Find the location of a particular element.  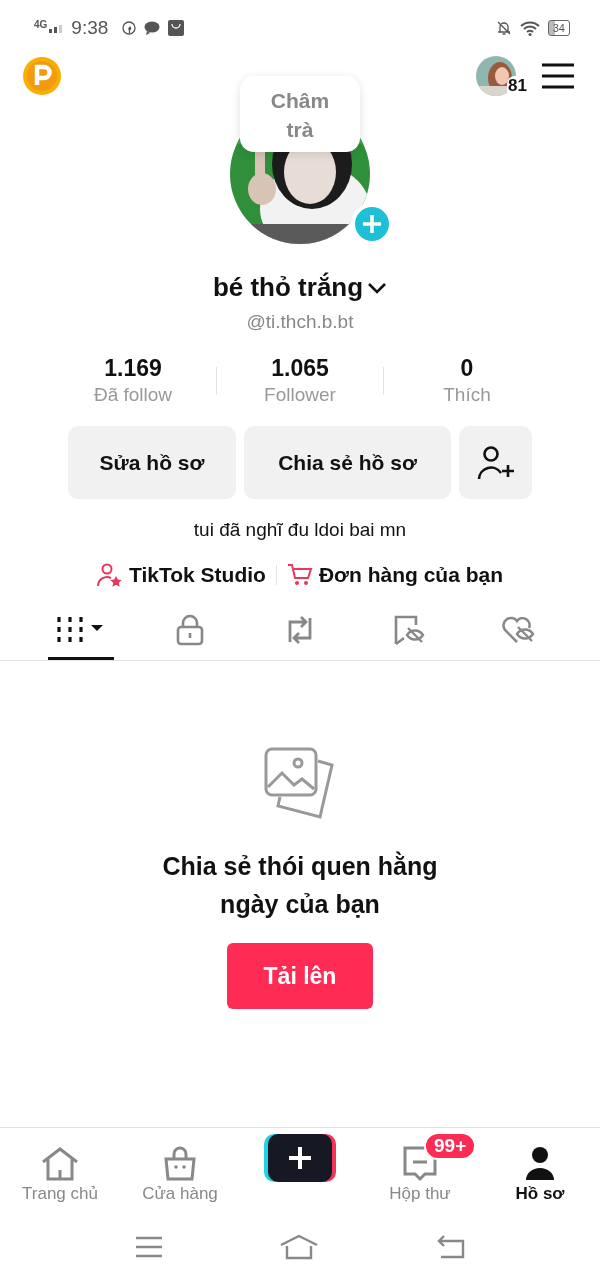

profile-name: bé thỏ trắng is located at coordinates (288, 287).